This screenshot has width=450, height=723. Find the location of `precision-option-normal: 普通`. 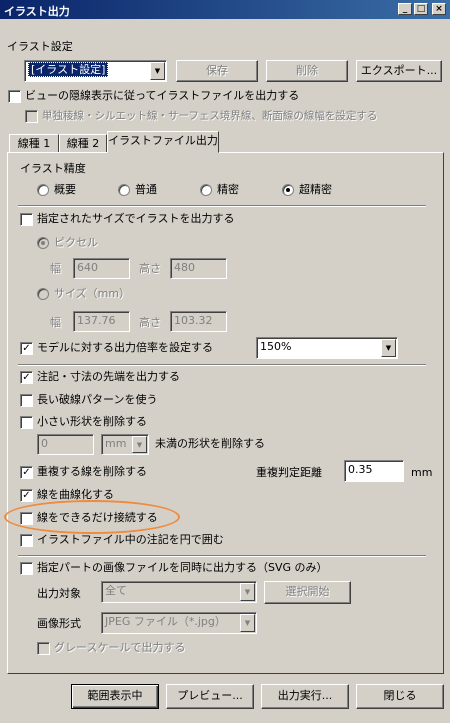

precision-option-normal: 普通 is located at coordinates (146, 189).